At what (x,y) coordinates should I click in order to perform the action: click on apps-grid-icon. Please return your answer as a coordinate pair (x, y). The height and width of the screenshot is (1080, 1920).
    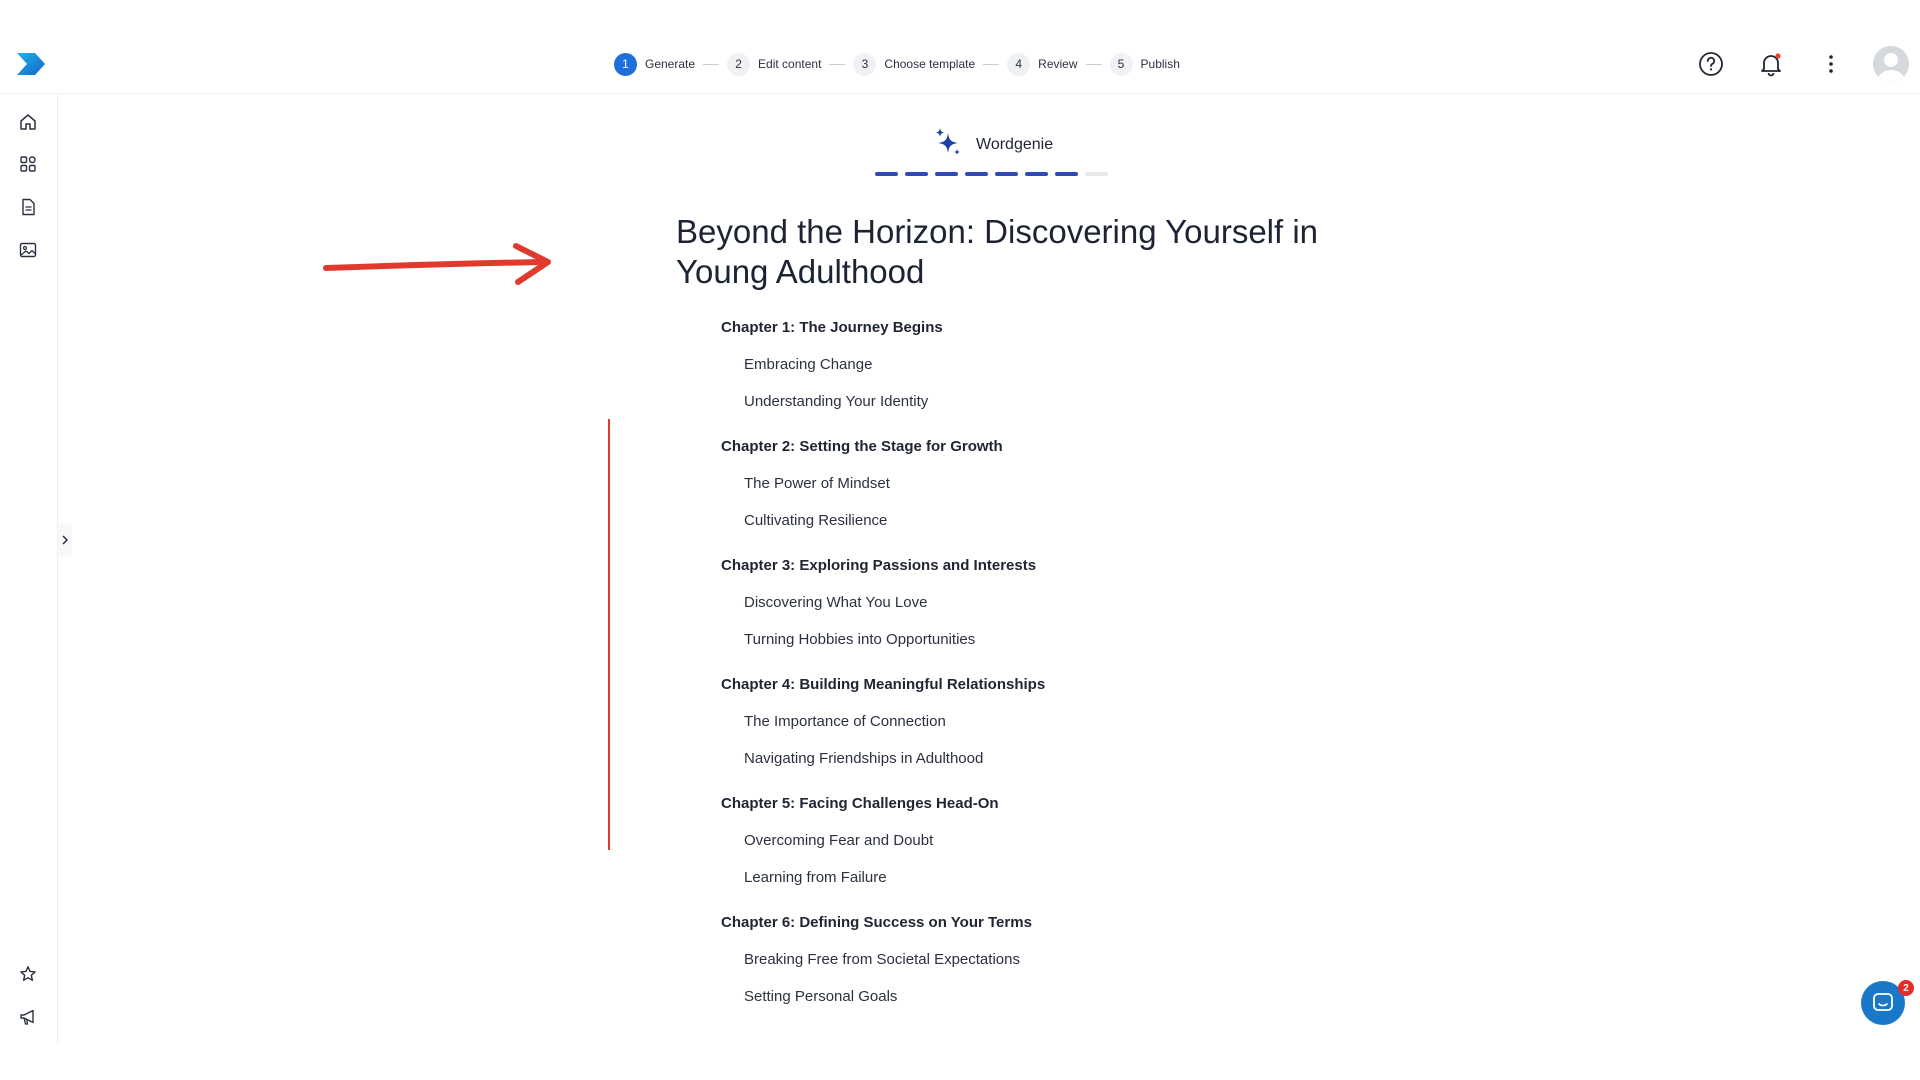
    Looking at the image, I should click on (28, 164).